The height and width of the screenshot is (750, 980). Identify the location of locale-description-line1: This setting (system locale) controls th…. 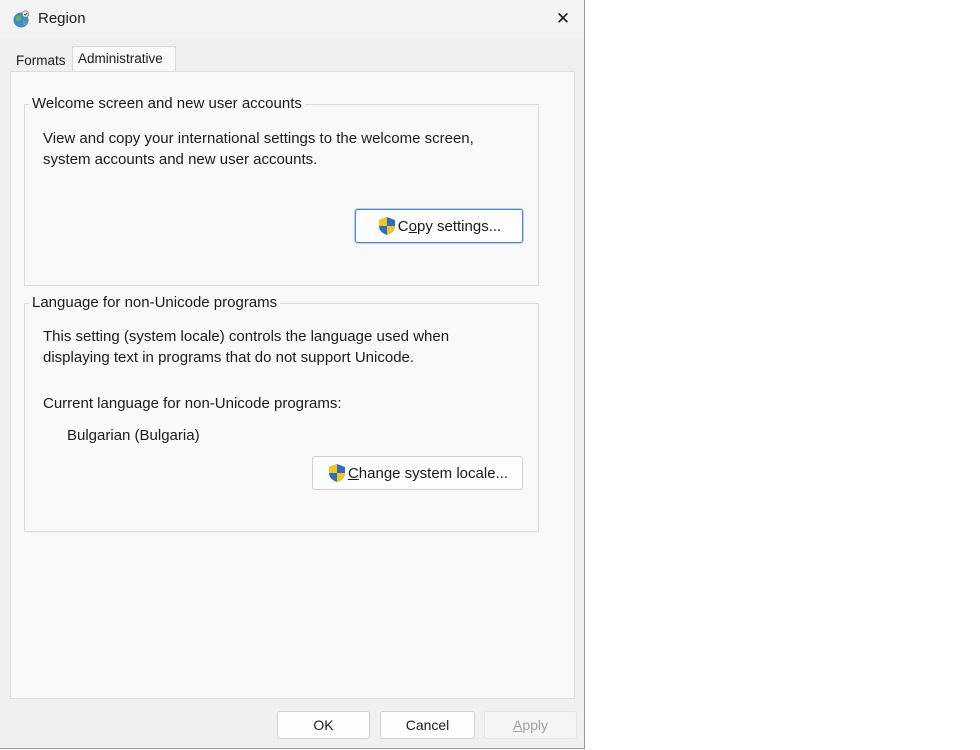
(246, 336).